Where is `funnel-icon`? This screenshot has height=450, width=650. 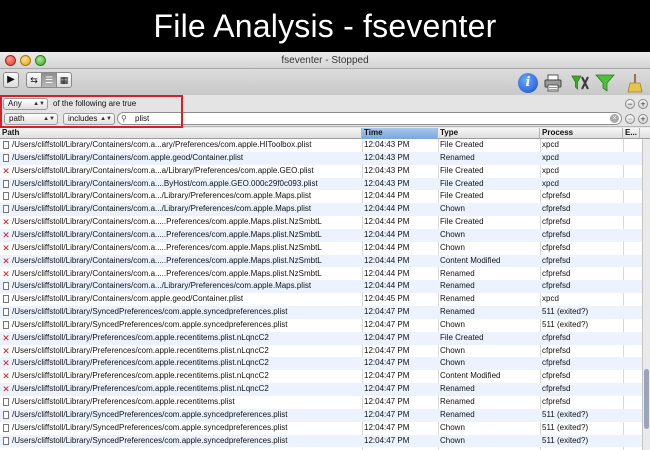 funnel-icon is located at coordinates (605, 83).